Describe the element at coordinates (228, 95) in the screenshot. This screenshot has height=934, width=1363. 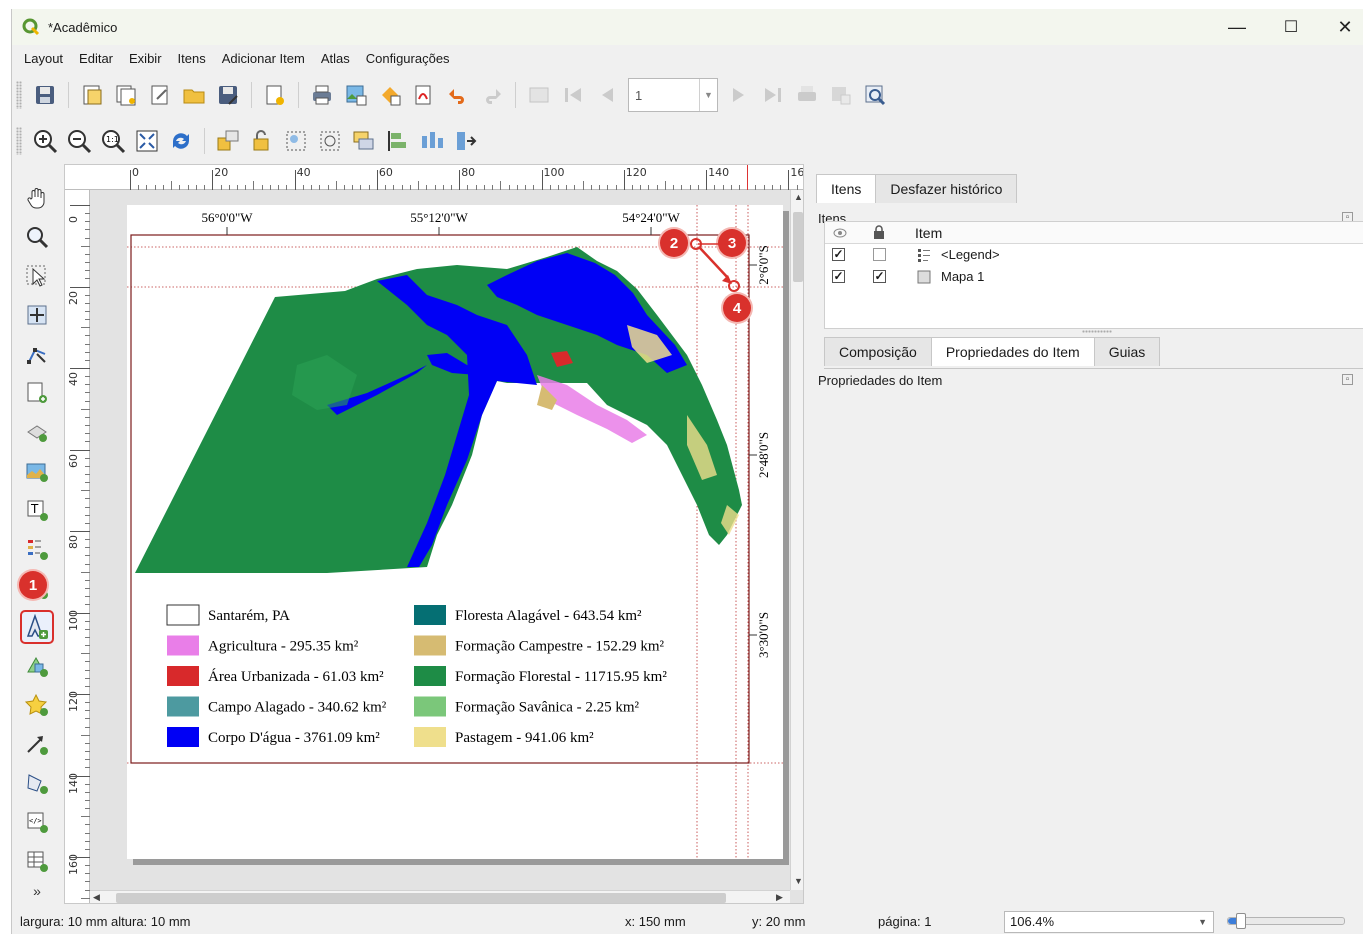
I see `save-template-icon` at that location.